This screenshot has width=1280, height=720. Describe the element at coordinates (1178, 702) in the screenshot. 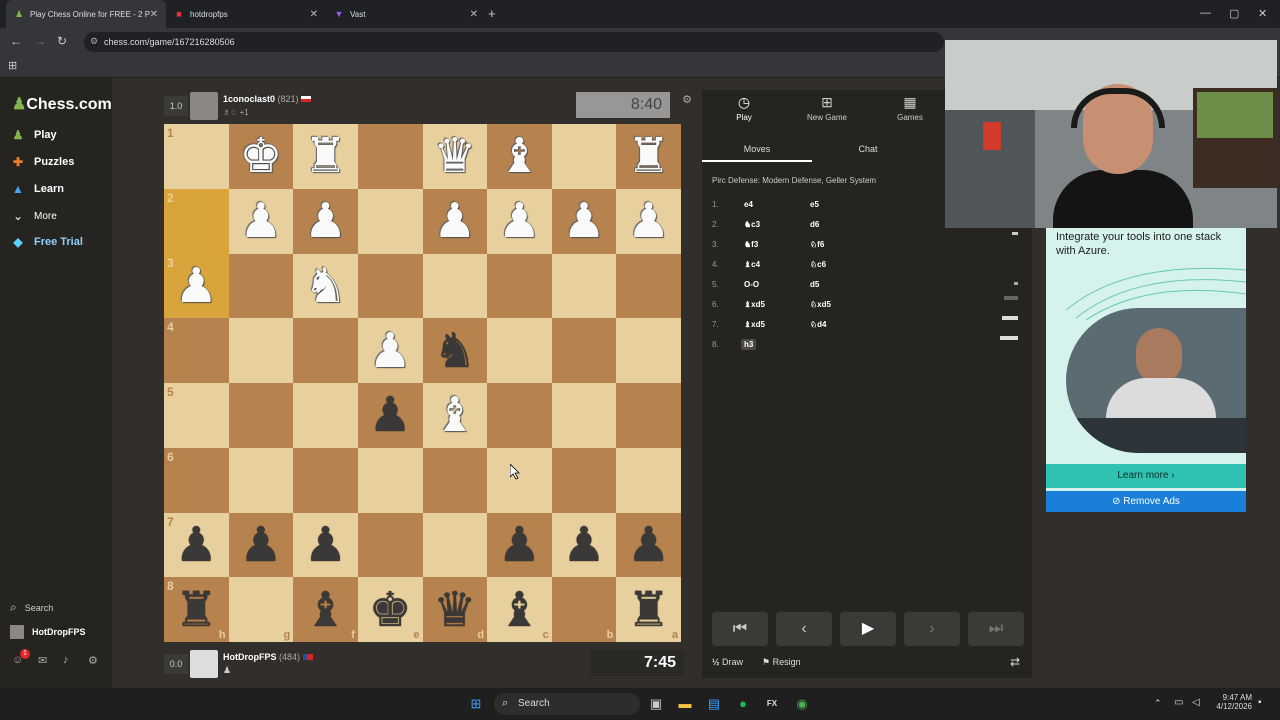

I see `network-icon: ▭` at that location.